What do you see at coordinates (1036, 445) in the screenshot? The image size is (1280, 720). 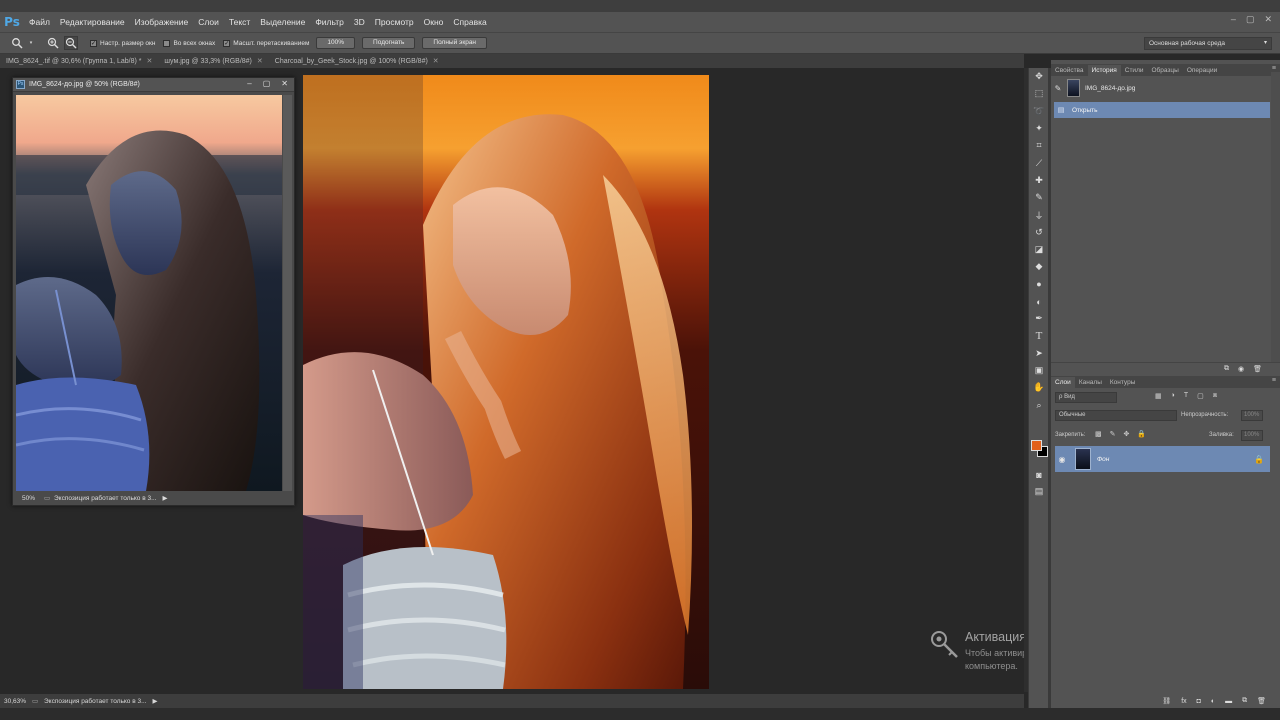 I see `foreground-color-swatch` at bounding box center [1036, 445].